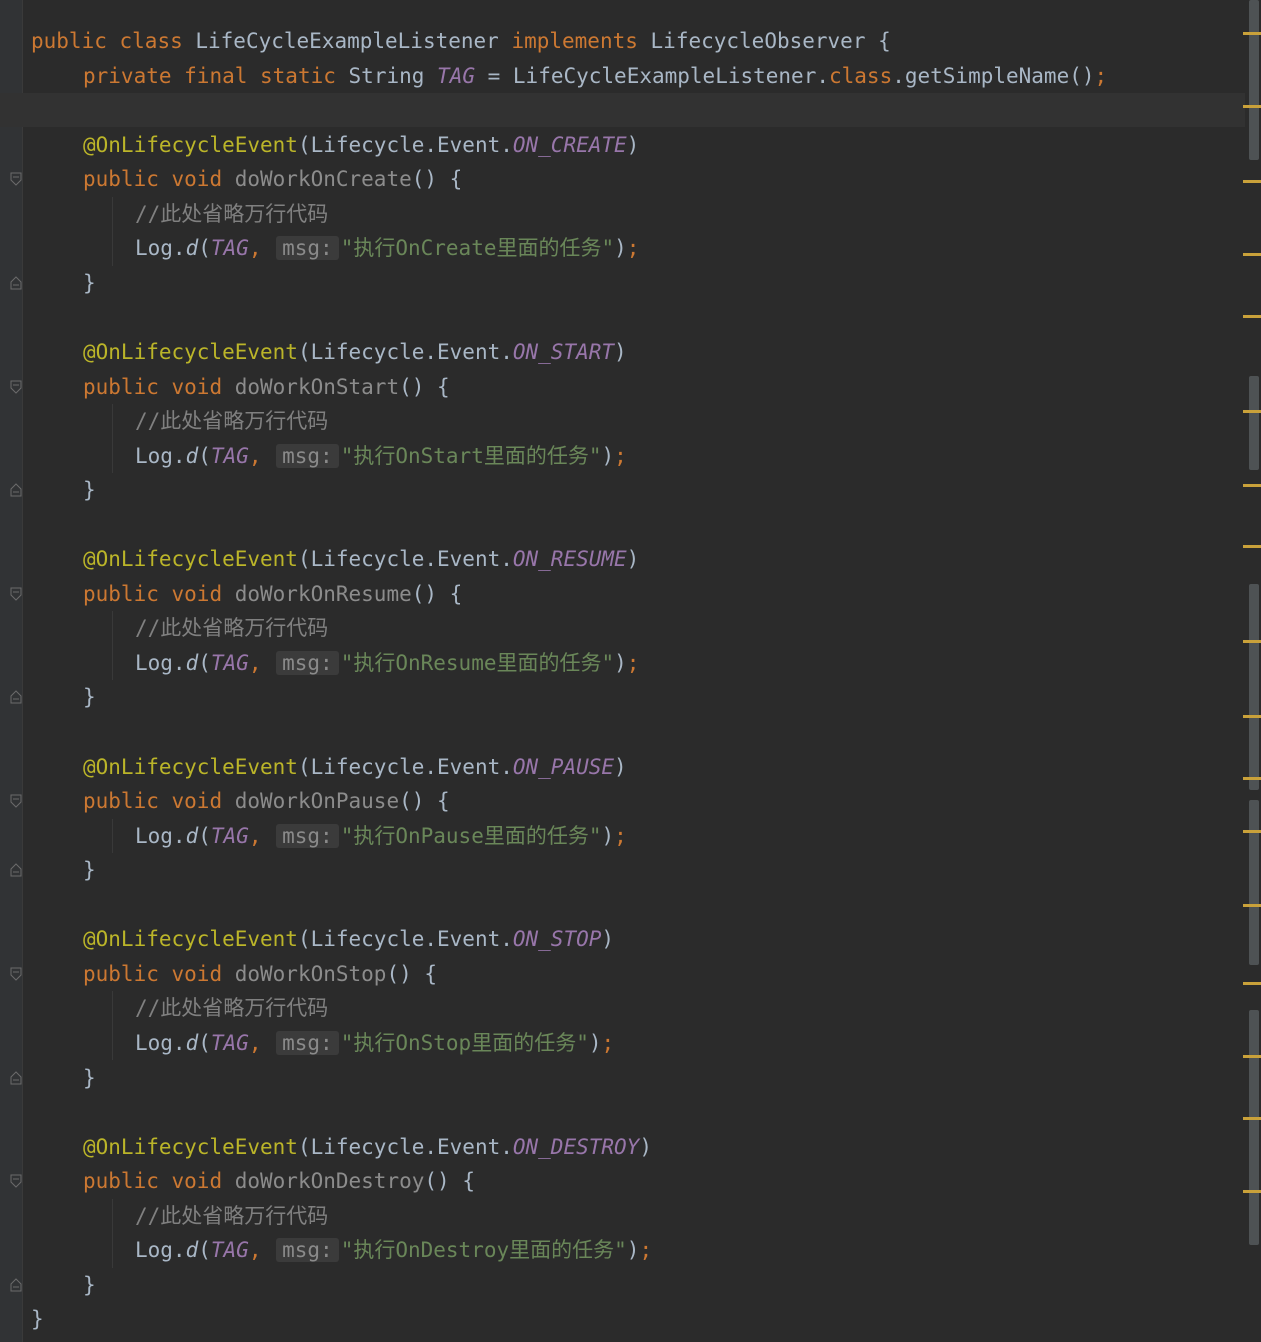 The height and width of the screenshot is (1342, 1261). I want to click on code-line: public void doWorkOnCreate() {, so click(622, 179).